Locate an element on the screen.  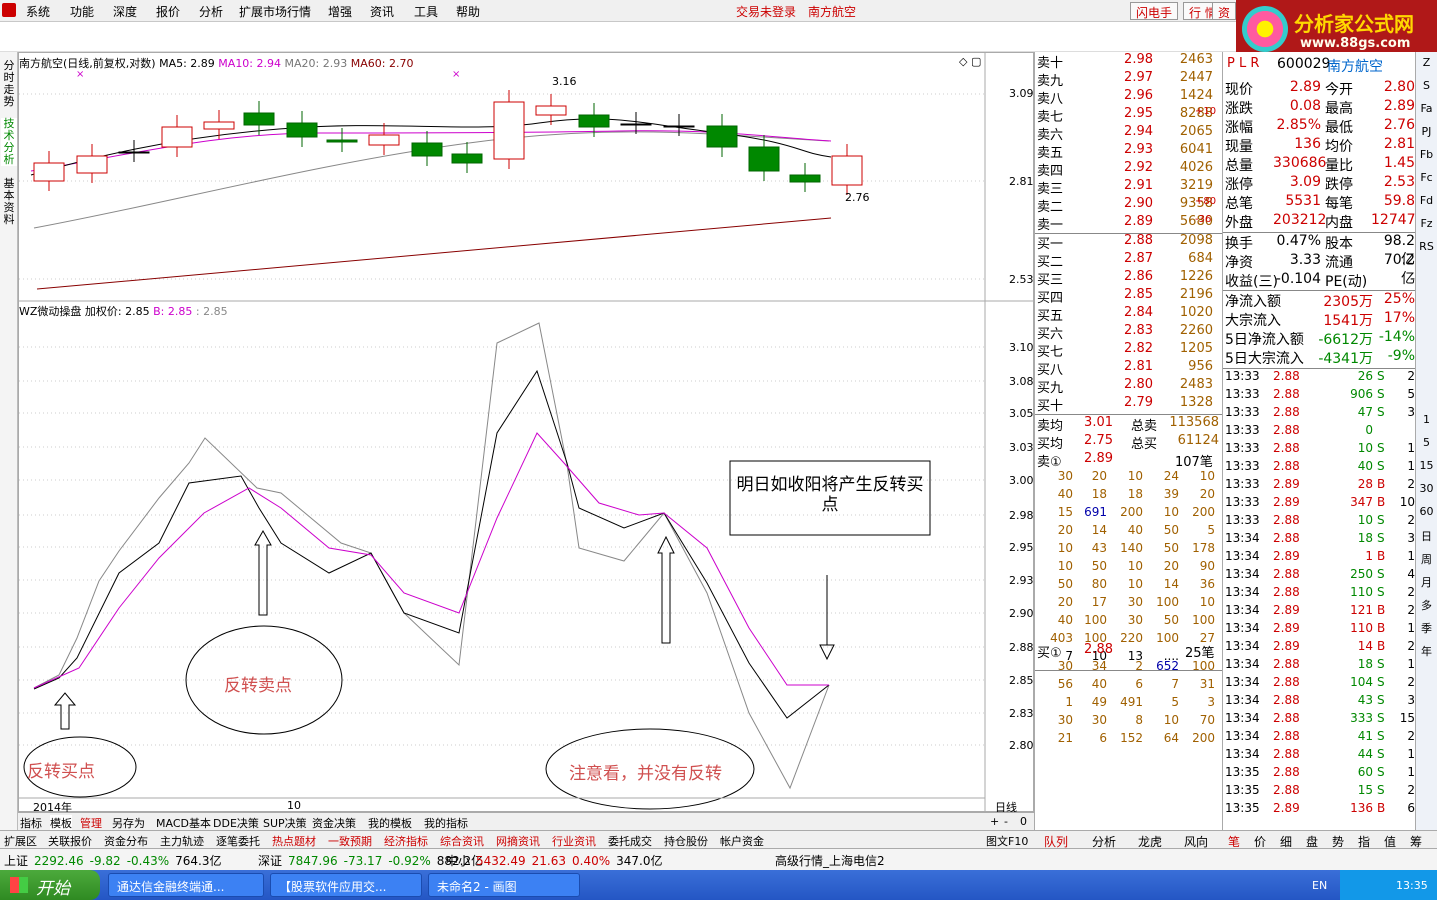
index-quote-2: 中小 5432.49 21.63 0.40% 347.0亿 is located at coordinates (557, 860).